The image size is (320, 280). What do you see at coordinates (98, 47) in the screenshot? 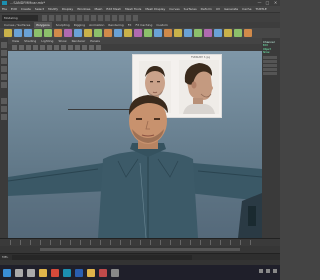
I see `isolate-select-icon` at bounding box center [98, 47].